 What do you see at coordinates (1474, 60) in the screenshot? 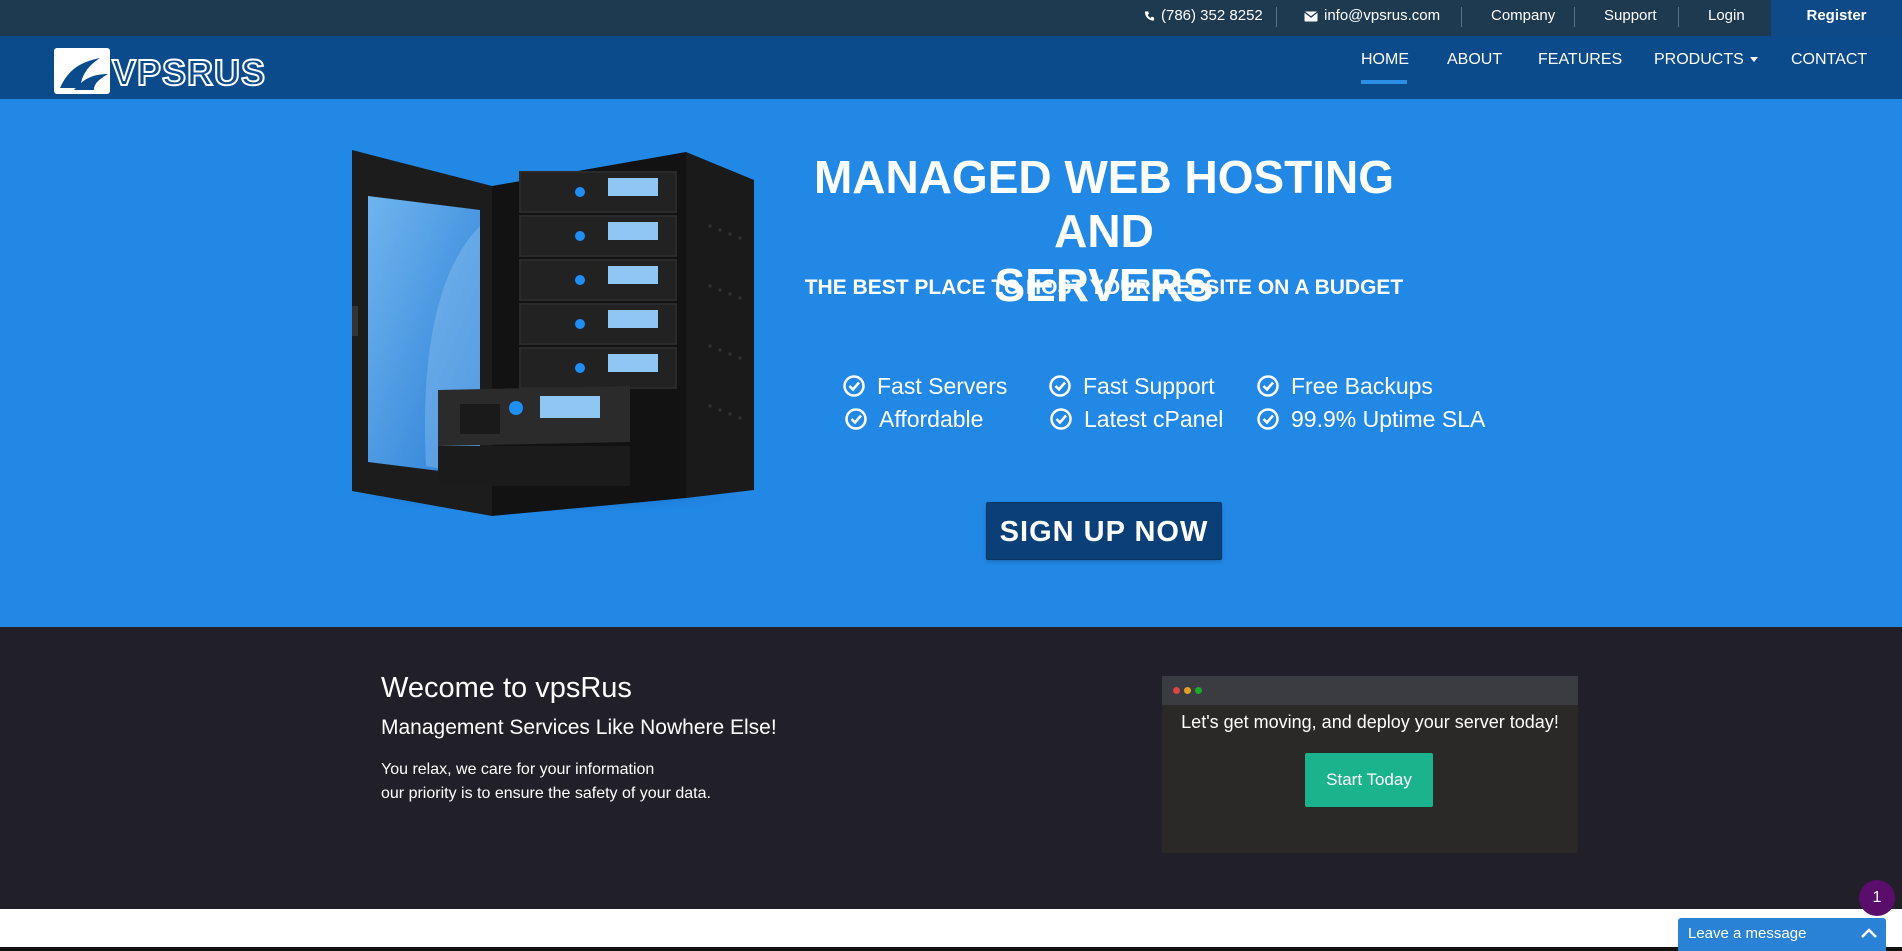
I see `nav-about: ABOUT` at bounding box center [1474, 60].